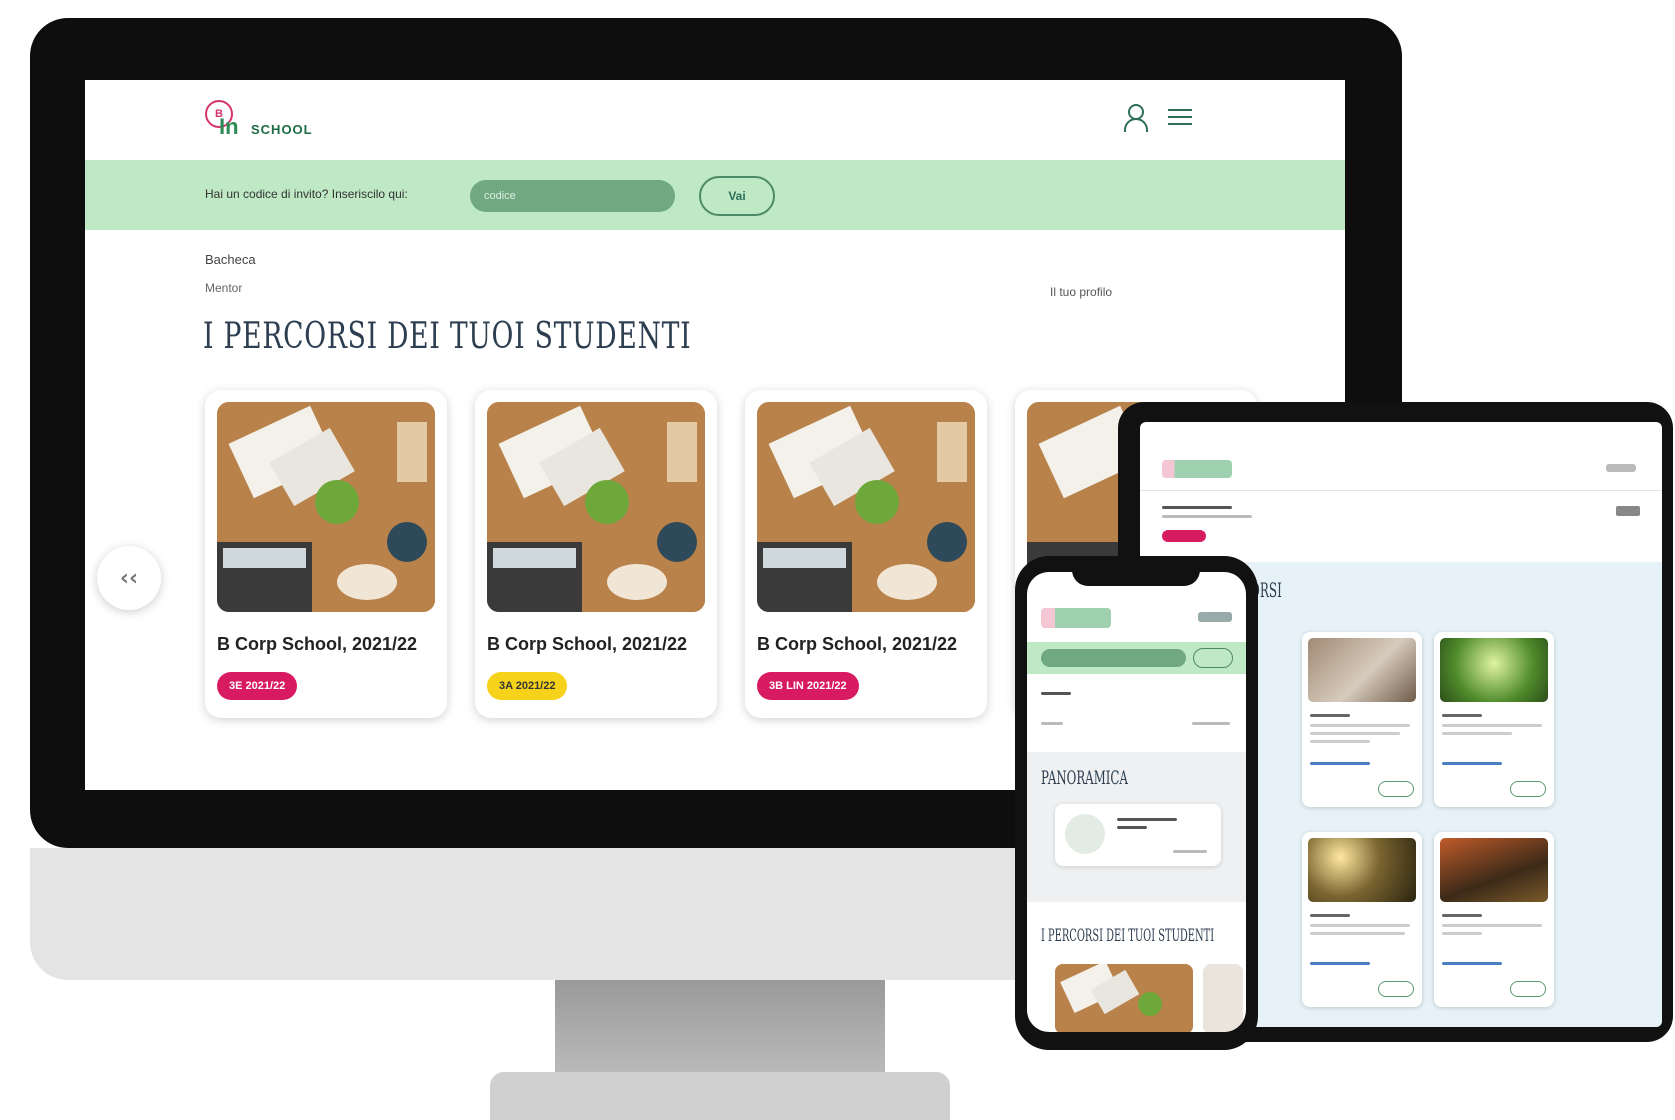 Image resolution: width=1675 pixels, height=1120 pixels. What do you see at coordinates (1138, 835) in the screenshot?
I see `phone-overview-card` at bounding box center [1138, 835].